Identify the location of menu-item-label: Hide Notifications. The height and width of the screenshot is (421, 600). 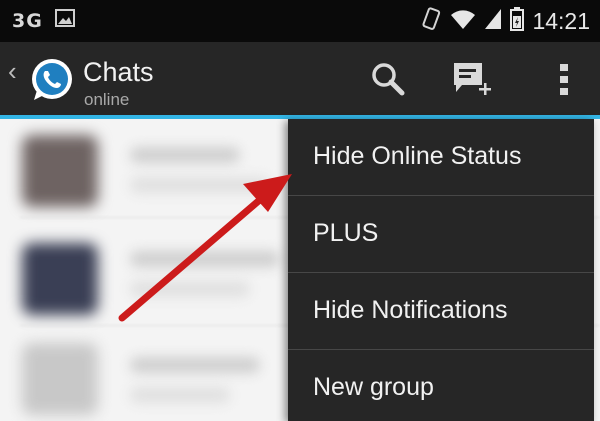
(410, 310).